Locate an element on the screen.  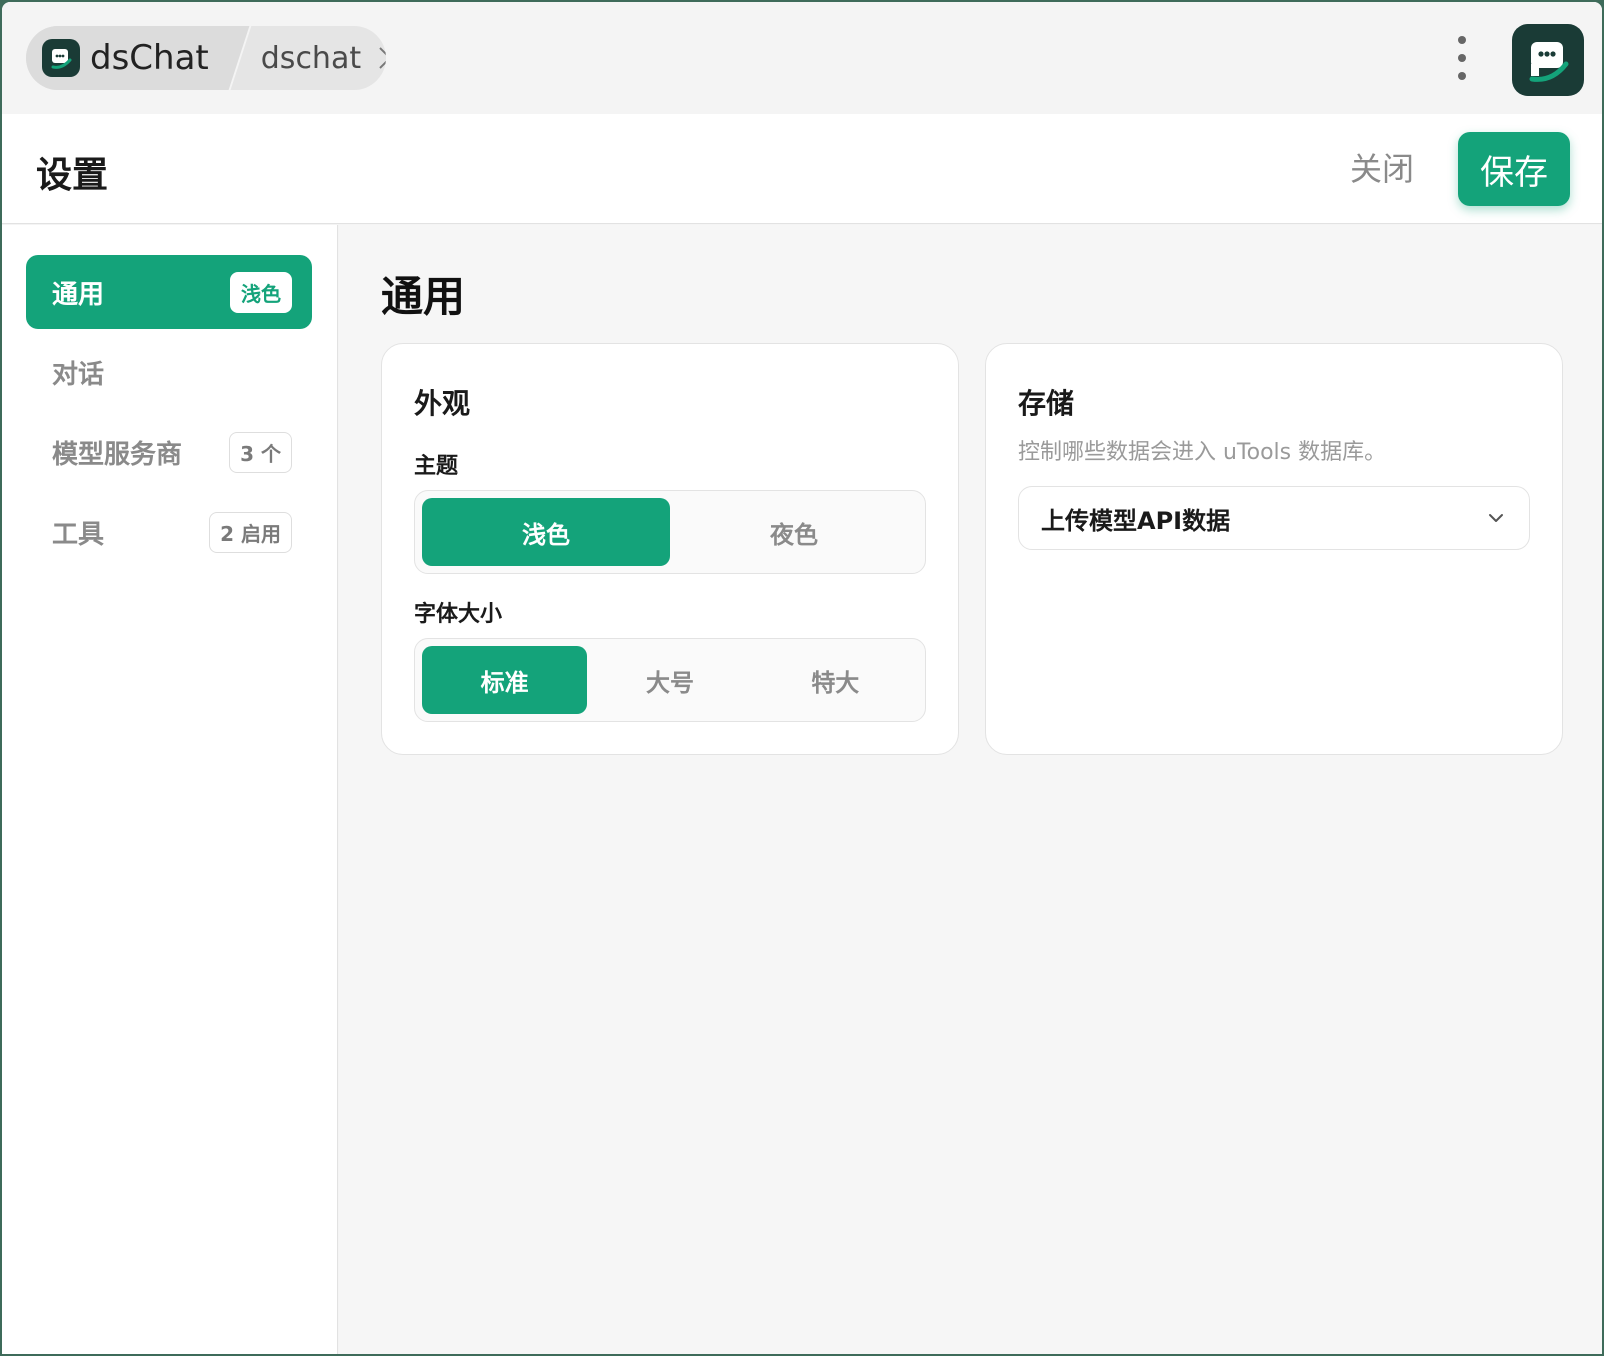
sidebar-item-model-providers: 模型服务商 3 个 is located at coordinates (169, 452).